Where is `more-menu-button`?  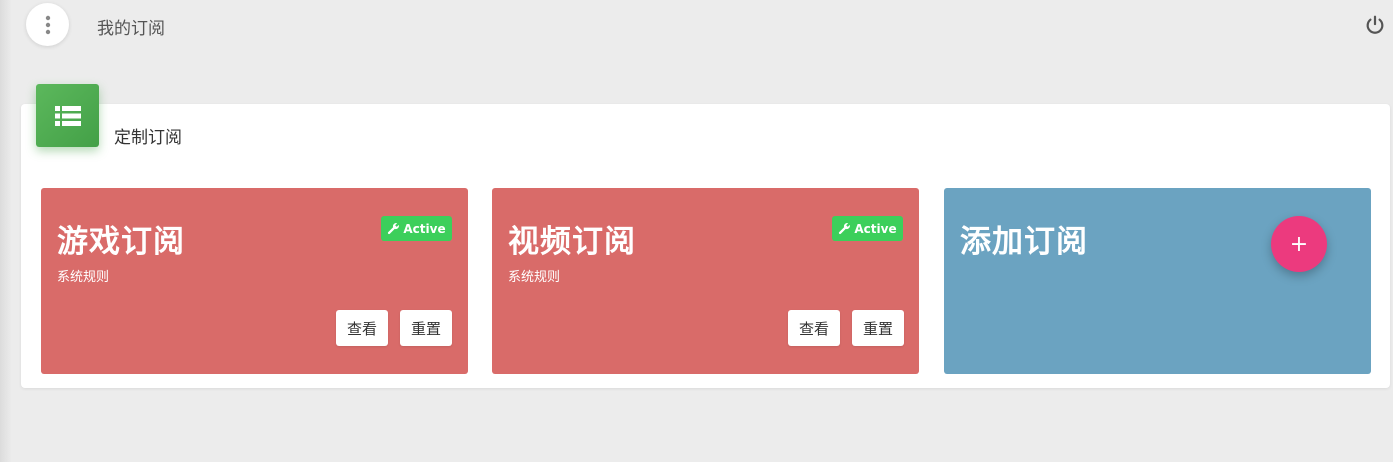 more-menu-button is located at coordinates (47, 24).